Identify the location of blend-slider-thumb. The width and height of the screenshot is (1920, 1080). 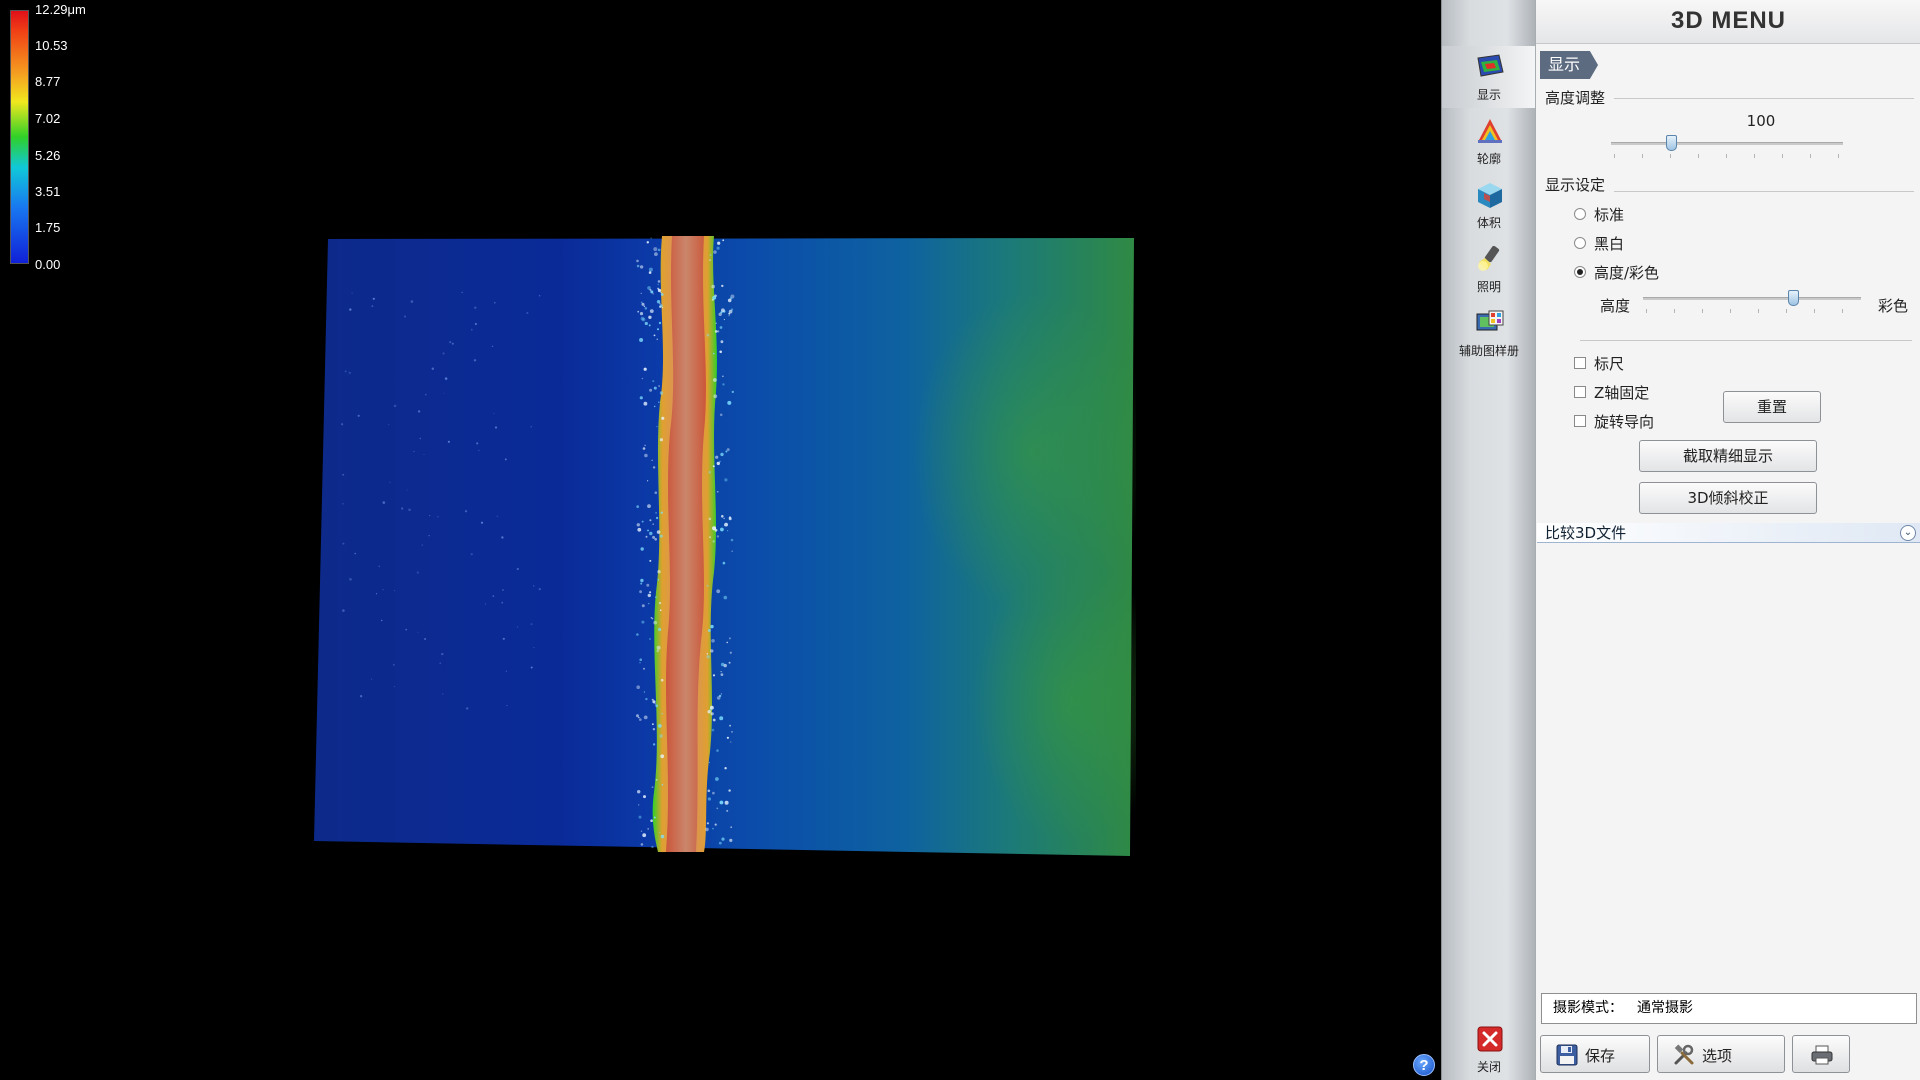
(1793, 298).